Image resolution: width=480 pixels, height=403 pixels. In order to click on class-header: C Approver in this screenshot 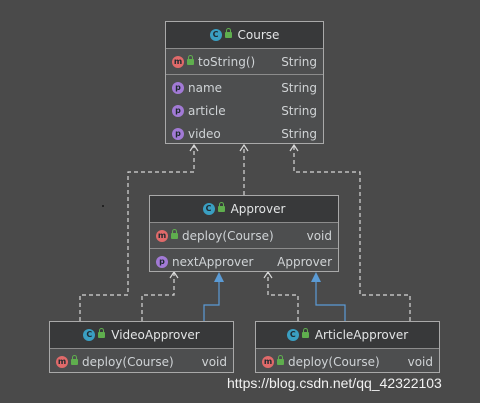, I will do `click(244, 209)`.